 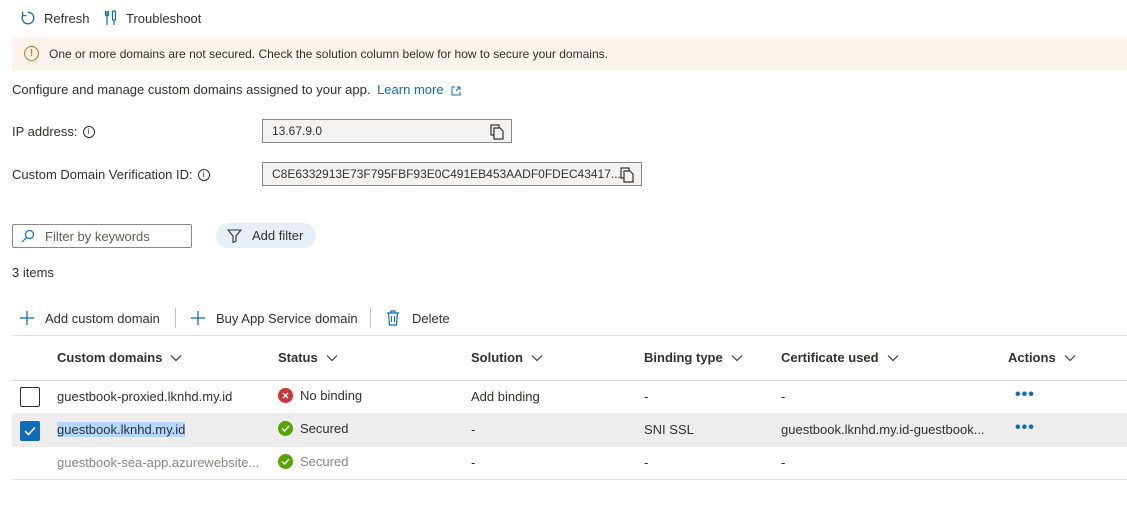 I want to click on refresh-label: Refresh, so click(x=67, y=18).